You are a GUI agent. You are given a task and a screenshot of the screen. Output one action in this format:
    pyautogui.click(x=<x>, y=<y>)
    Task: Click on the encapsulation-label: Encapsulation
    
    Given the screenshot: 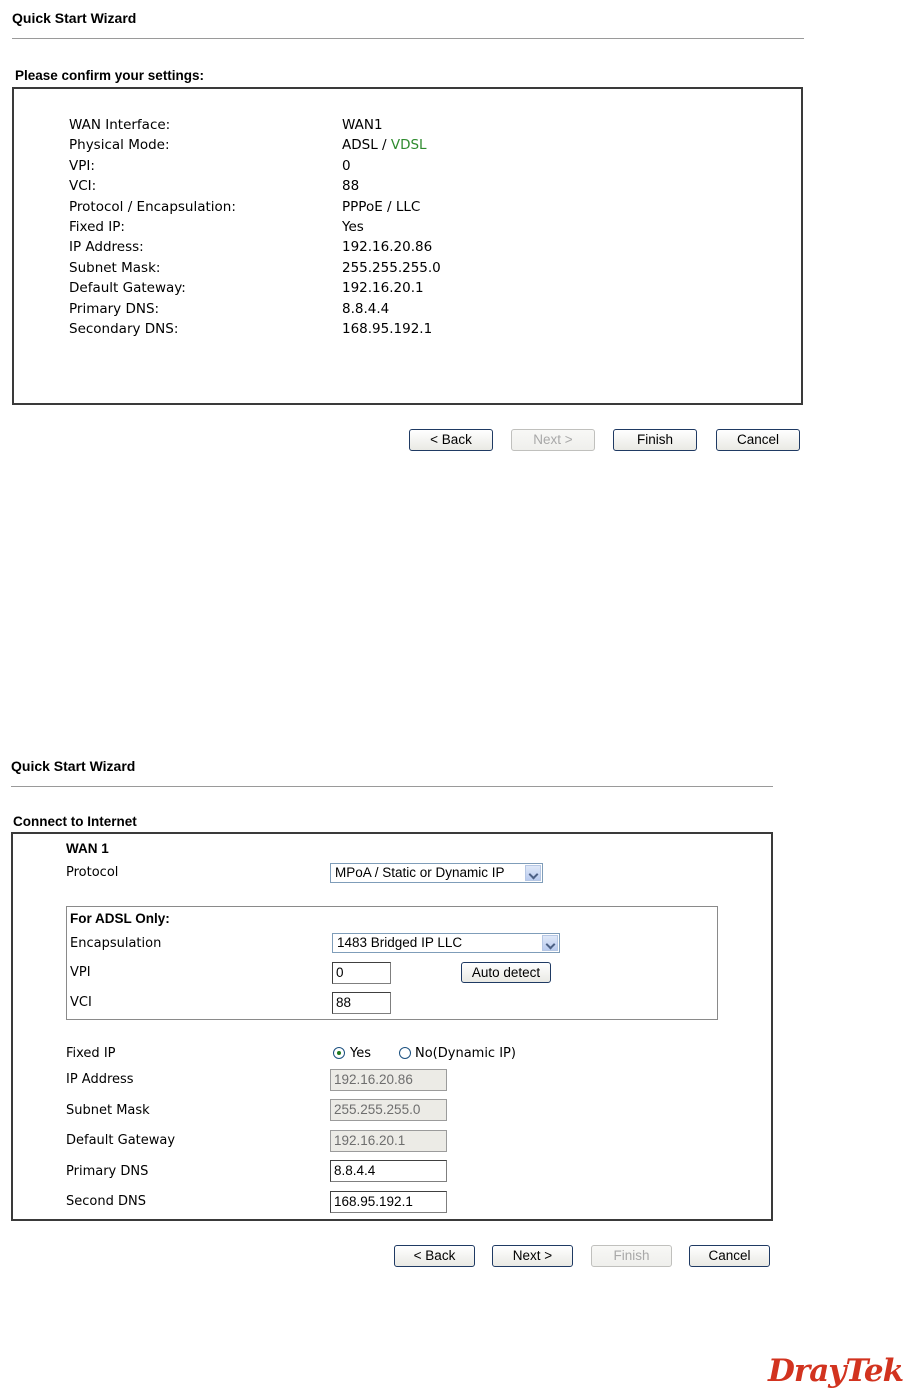 What is the action you would take?
    pyautogui.click(x=116, y=943)
    